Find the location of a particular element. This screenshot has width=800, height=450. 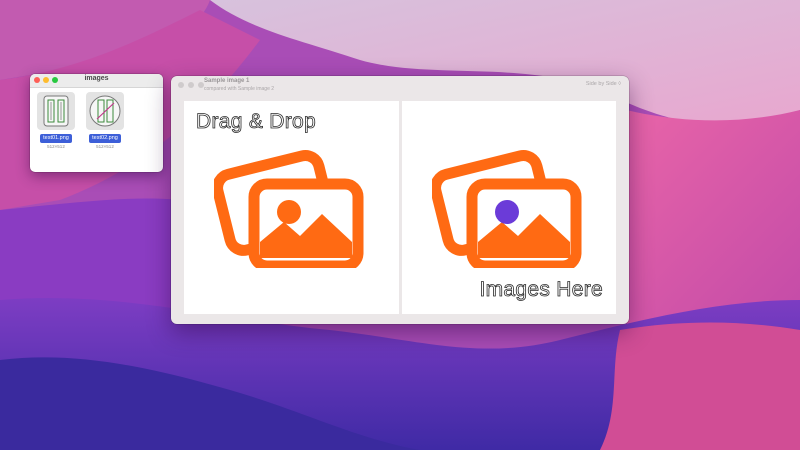

finder-titlebar: images is located at coordinates (96, 81).